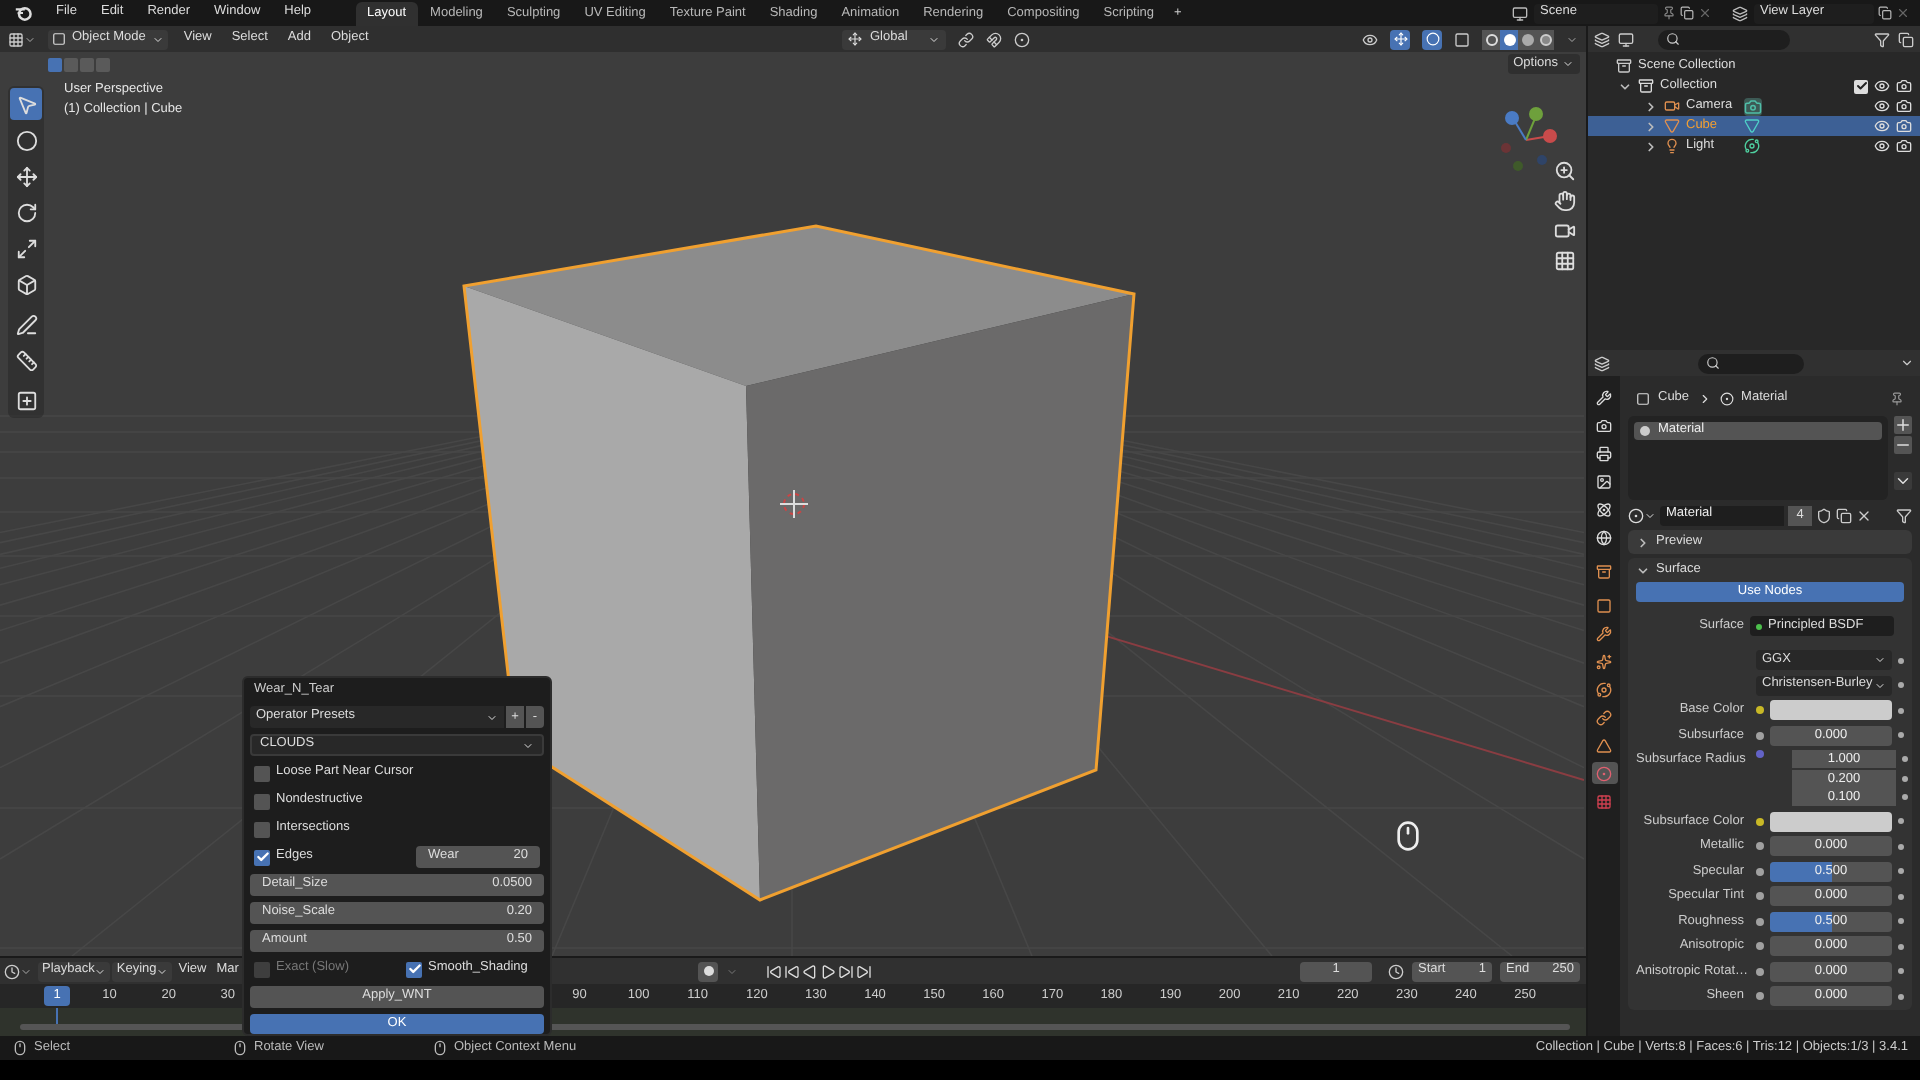 This screenshot has height=1080, width=1920. What do you see at coordinates (1565, 171) in the screenshot?
I see `zoom-icon` at bounding box center [1565, 171].